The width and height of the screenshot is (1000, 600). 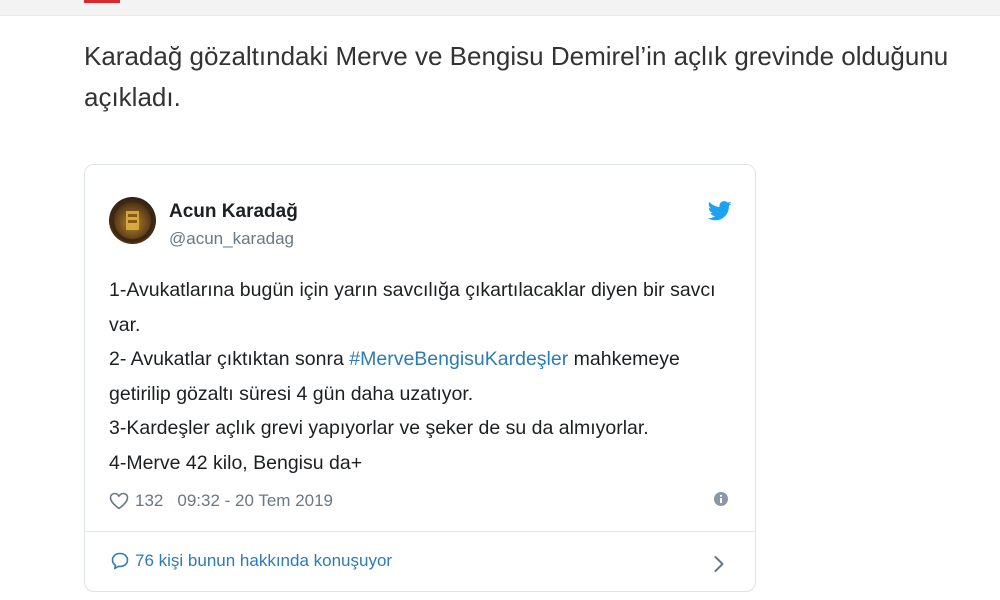 What do you see at coordinates (720, 211) in the screenshot?
I see `twitter-bird-icon` at bounding box center [720, 211].